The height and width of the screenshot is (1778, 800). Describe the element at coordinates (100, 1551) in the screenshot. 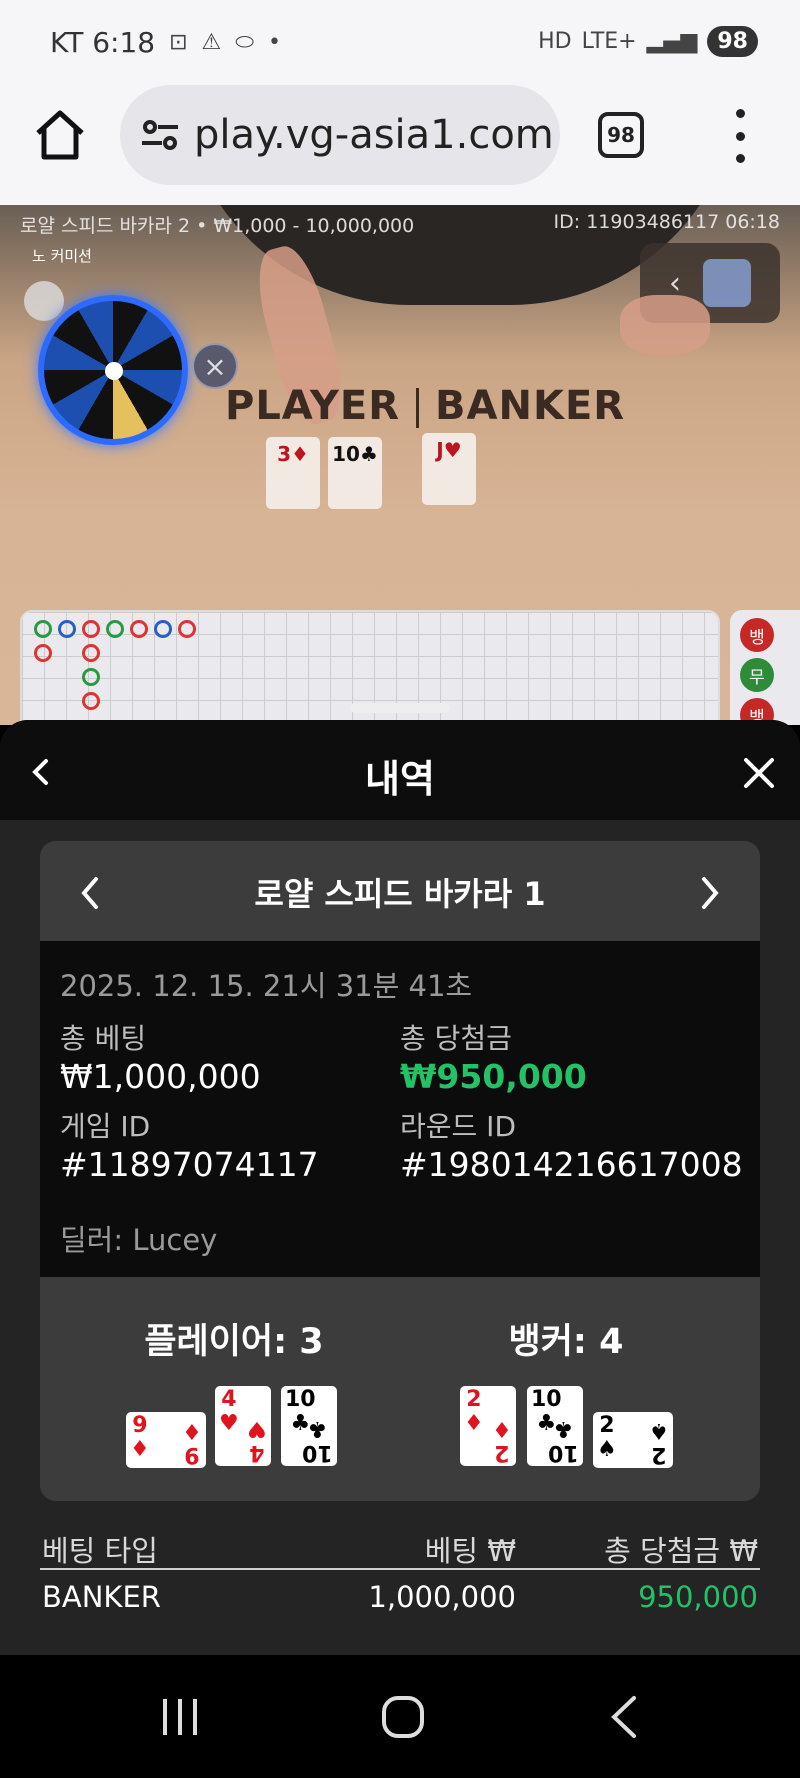

I see `column-bet-type: 베팅 타입` at that location.